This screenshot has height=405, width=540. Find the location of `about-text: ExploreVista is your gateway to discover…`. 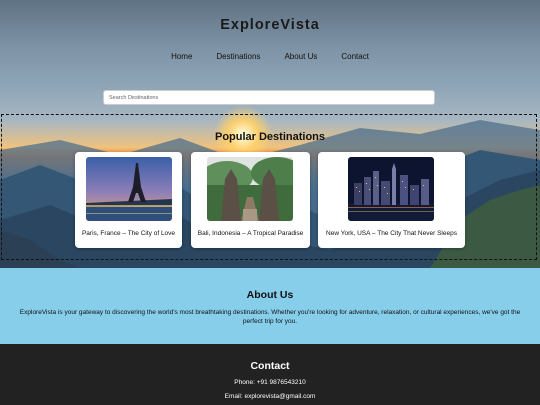

about-text: ExploreVista is your gateway to discover… is located at coordinates (270, 317).